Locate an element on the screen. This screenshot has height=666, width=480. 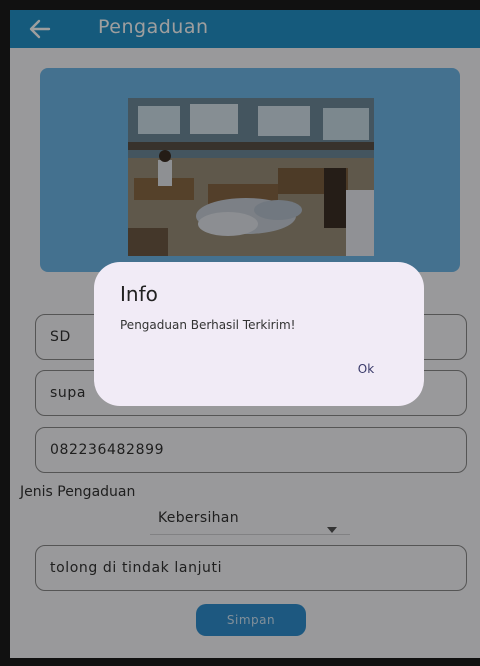
bottom-bar is located at coordinates (240, 662).